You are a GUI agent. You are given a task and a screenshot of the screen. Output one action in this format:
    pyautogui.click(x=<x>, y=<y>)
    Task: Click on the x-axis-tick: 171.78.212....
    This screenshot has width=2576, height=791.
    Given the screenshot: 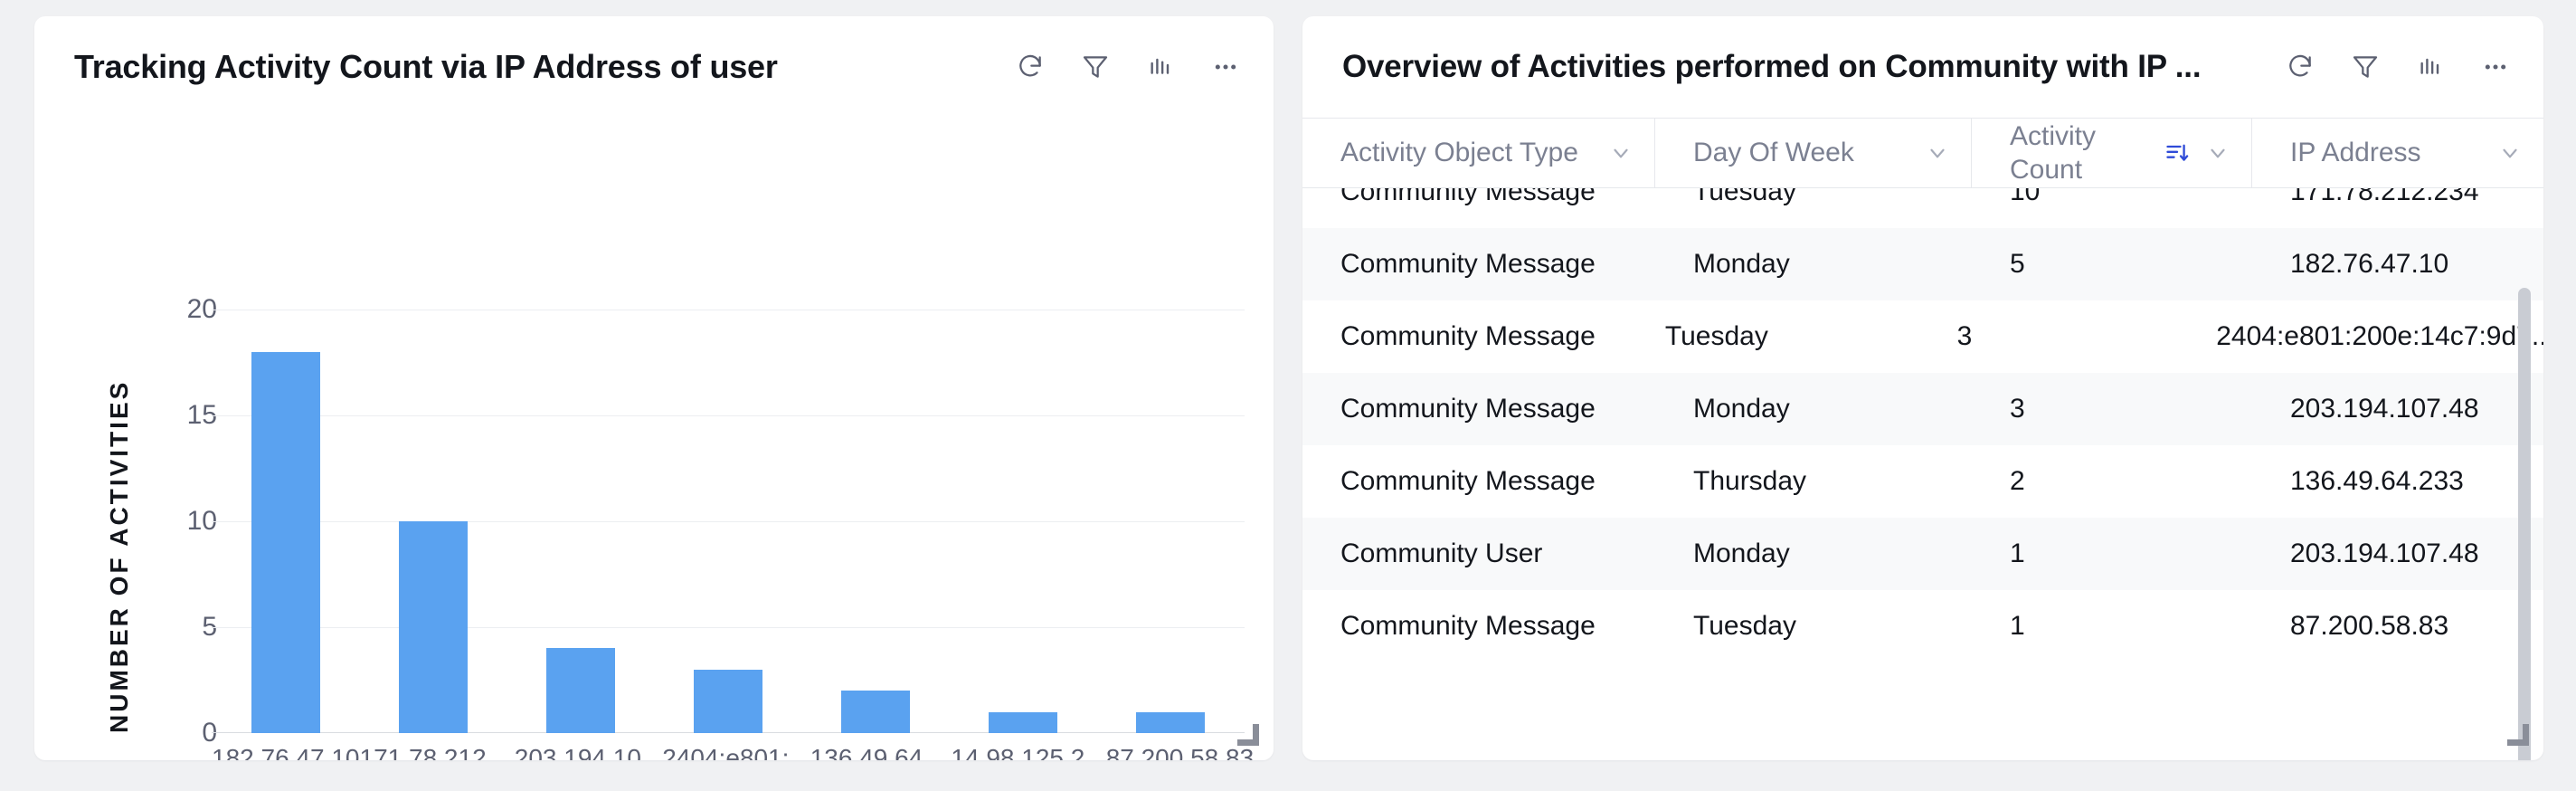 What is the action you would take?
    pyautogui.click(x=437, y=752)
    